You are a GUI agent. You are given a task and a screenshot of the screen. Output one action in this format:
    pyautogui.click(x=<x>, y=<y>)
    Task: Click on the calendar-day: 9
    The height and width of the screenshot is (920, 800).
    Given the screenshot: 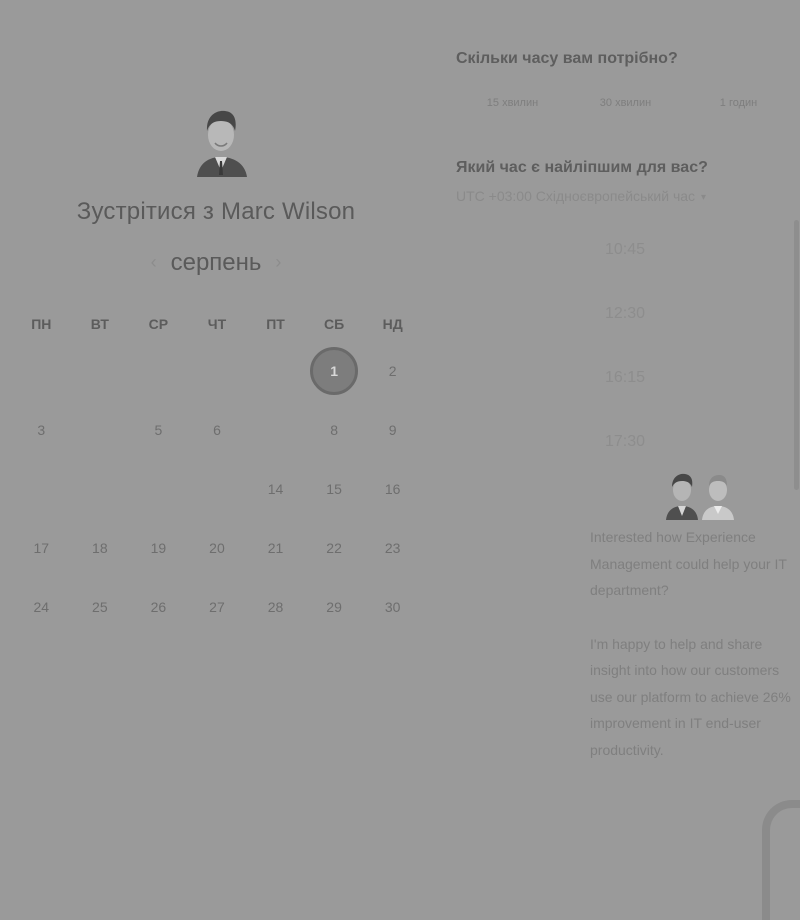 What is the action you would take?
    pyautogui.click(x=392, y=430)
    